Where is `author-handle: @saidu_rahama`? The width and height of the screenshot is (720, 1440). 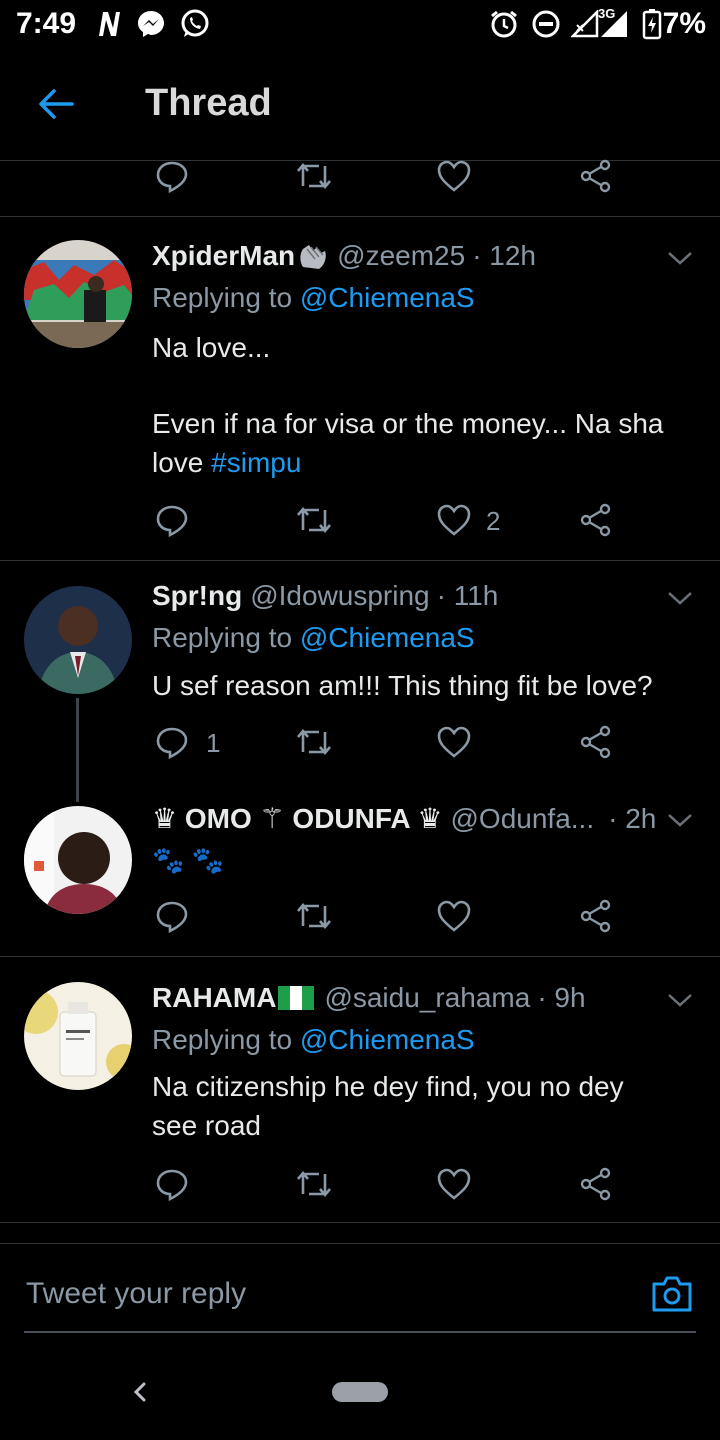 author-handle: @saidu_rahama is located at coordinates (427, 998).